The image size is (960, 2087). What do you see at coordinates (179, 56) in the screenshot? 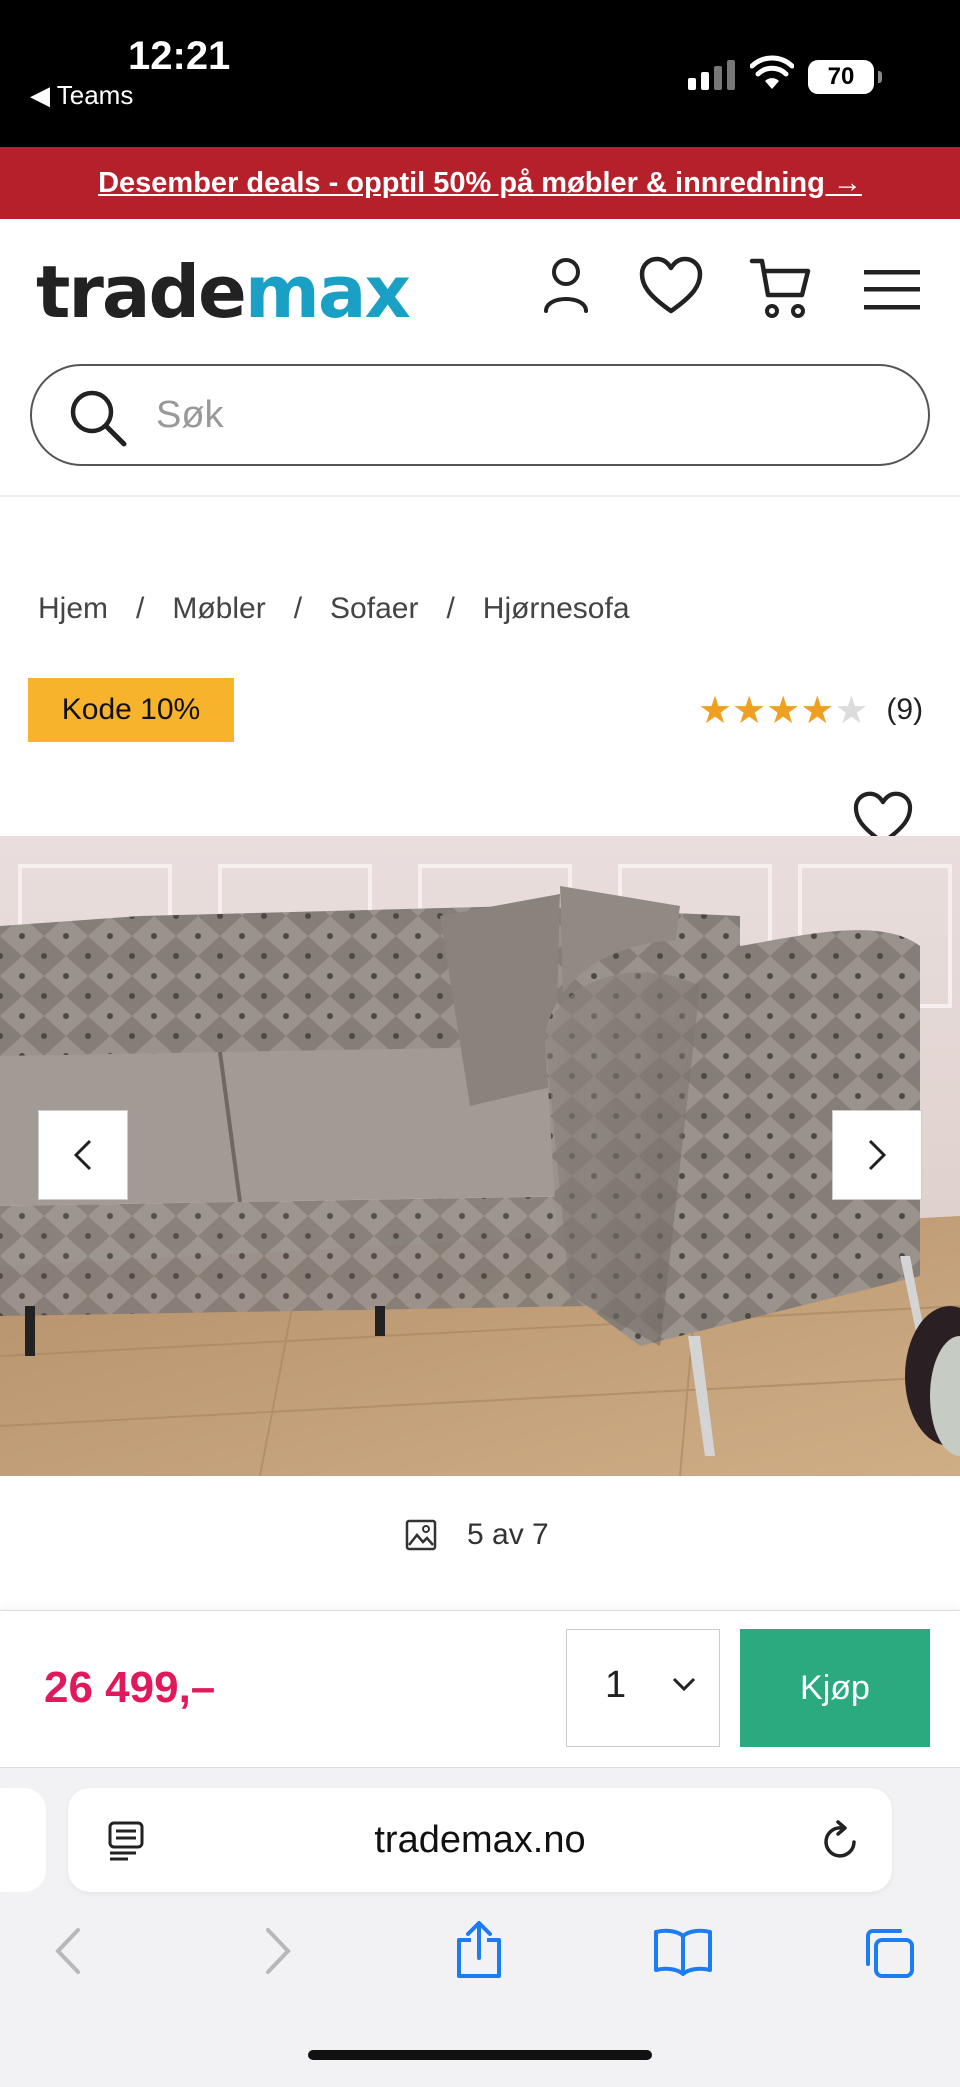
I see `status-time: 12:21` at bounding box center [179, 56].